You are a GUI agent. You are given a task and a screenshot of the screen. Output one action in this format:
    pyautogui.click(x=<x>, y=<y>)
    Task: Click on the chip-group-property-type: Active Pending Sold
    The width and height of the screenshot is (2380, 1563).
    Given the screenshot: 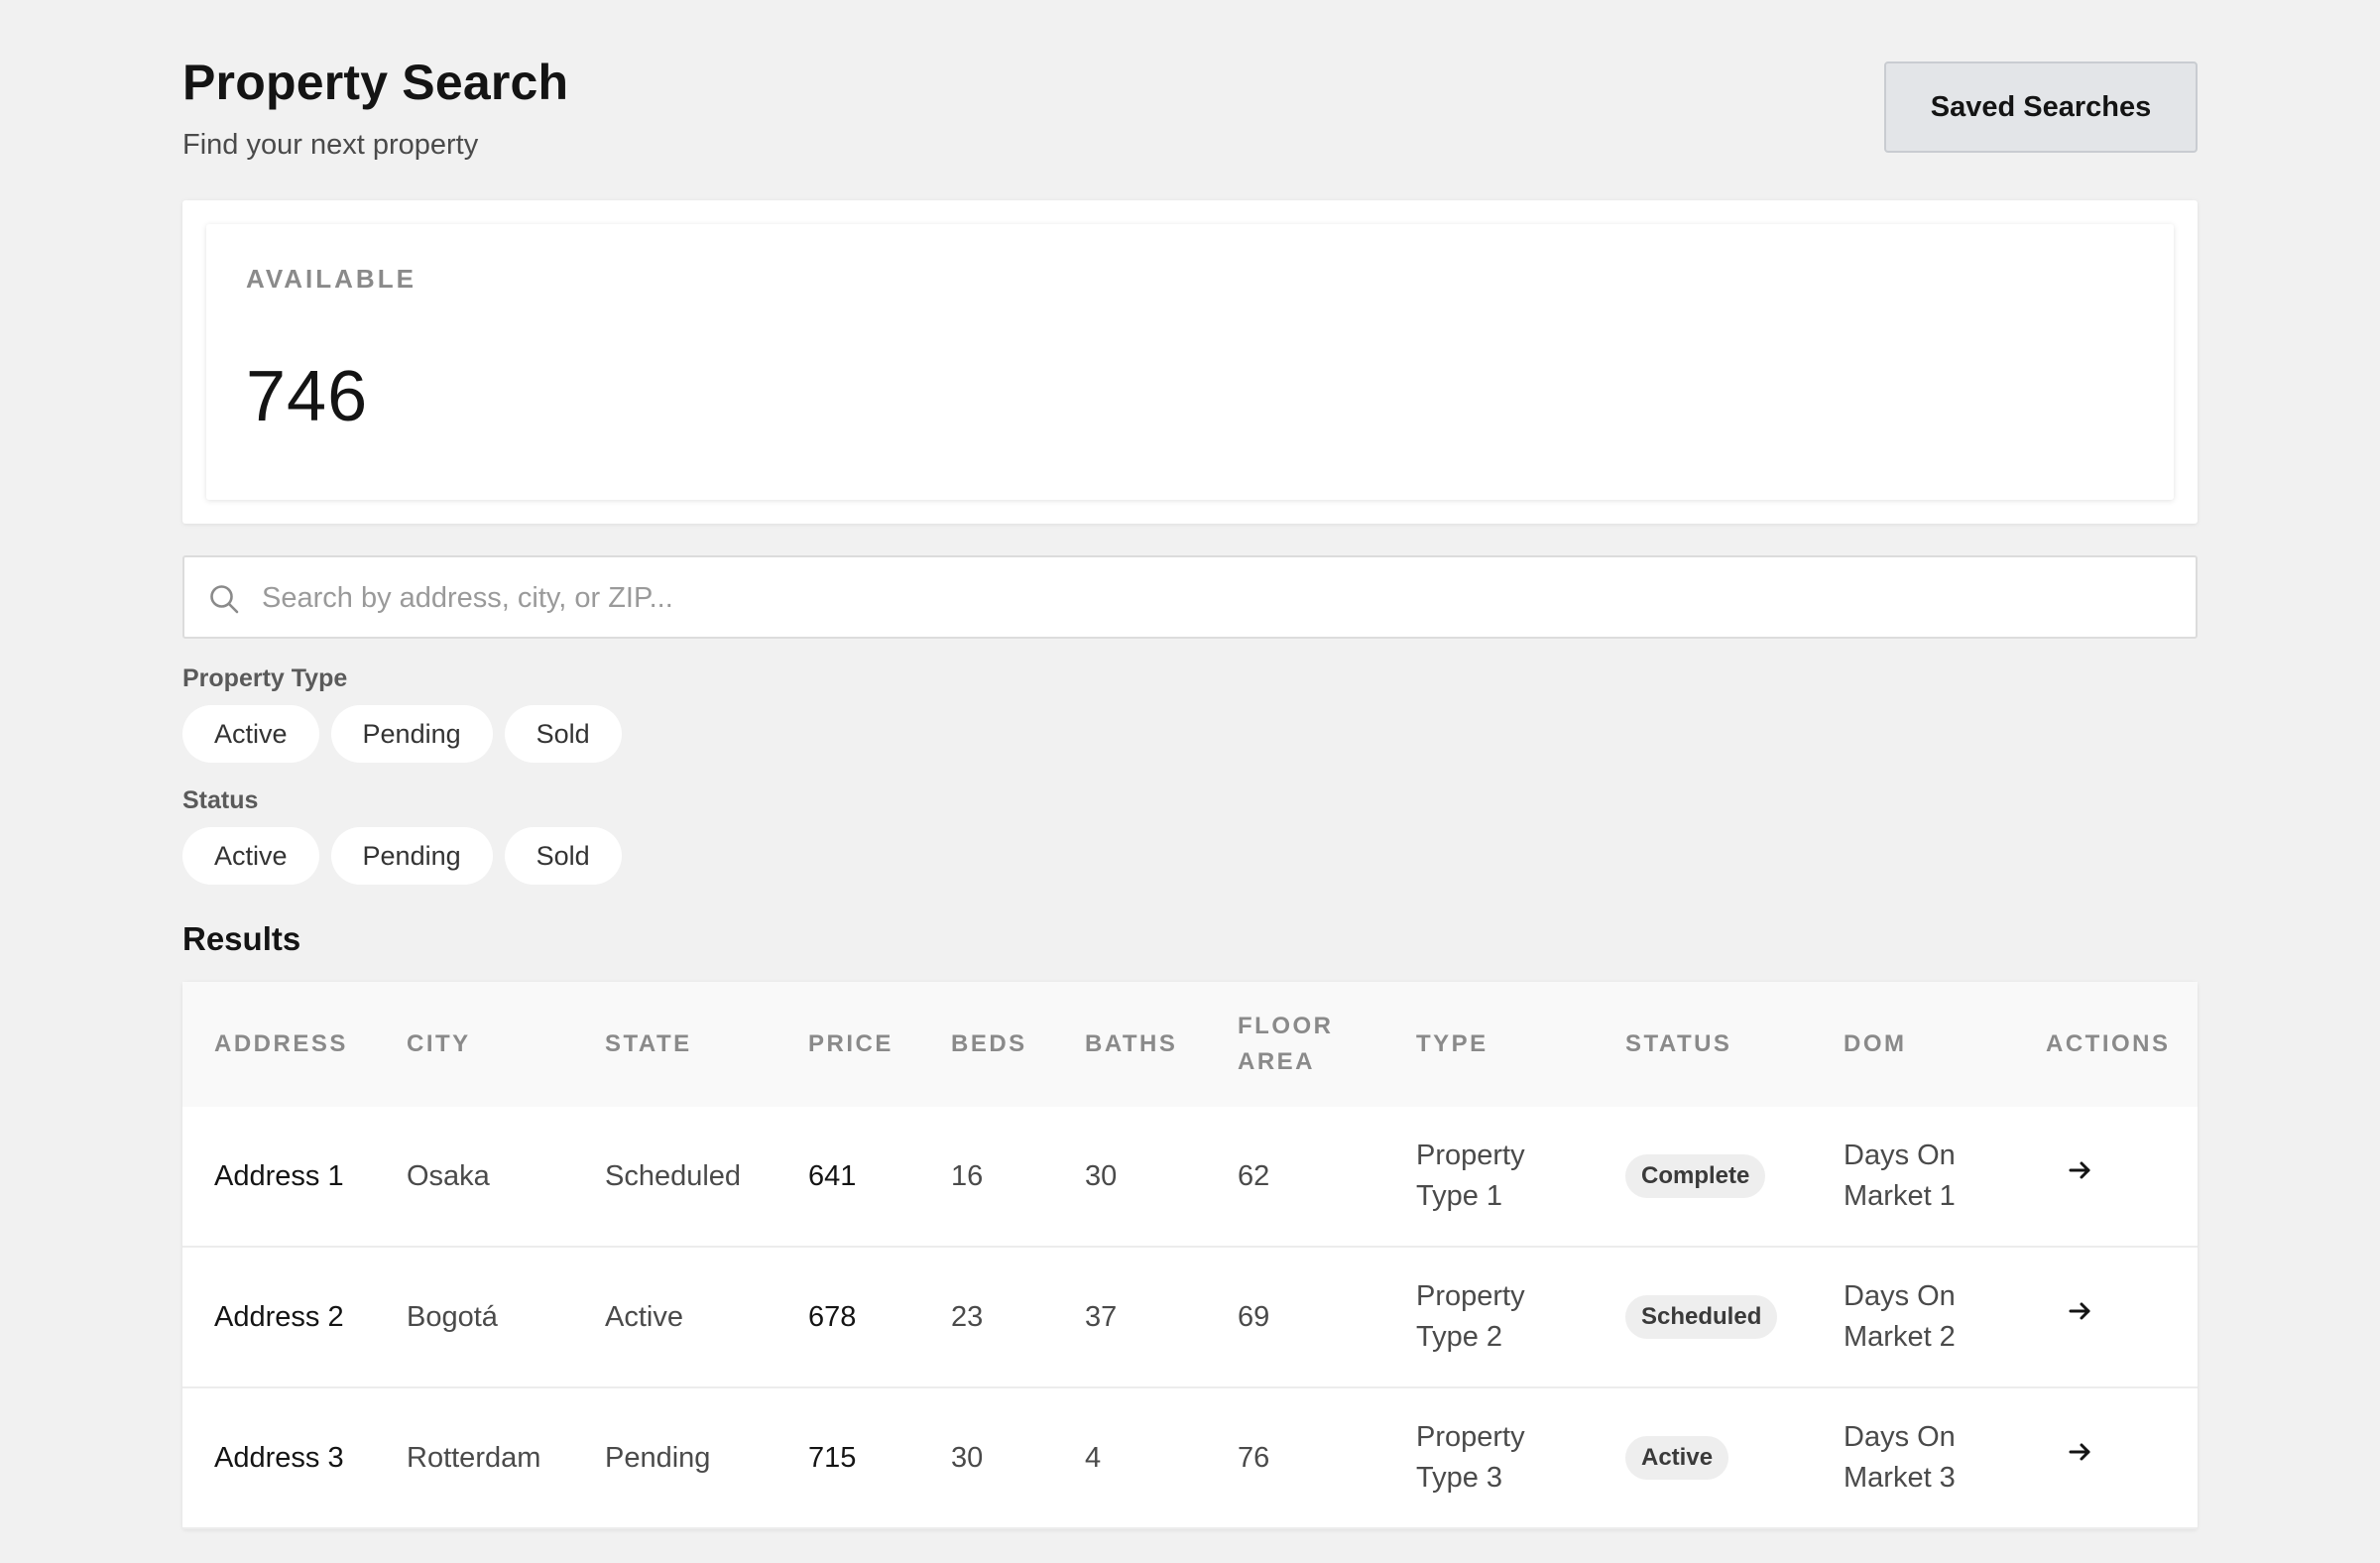 What is the action you would take?
    pyautogui.click(x=1190, y=734)
    